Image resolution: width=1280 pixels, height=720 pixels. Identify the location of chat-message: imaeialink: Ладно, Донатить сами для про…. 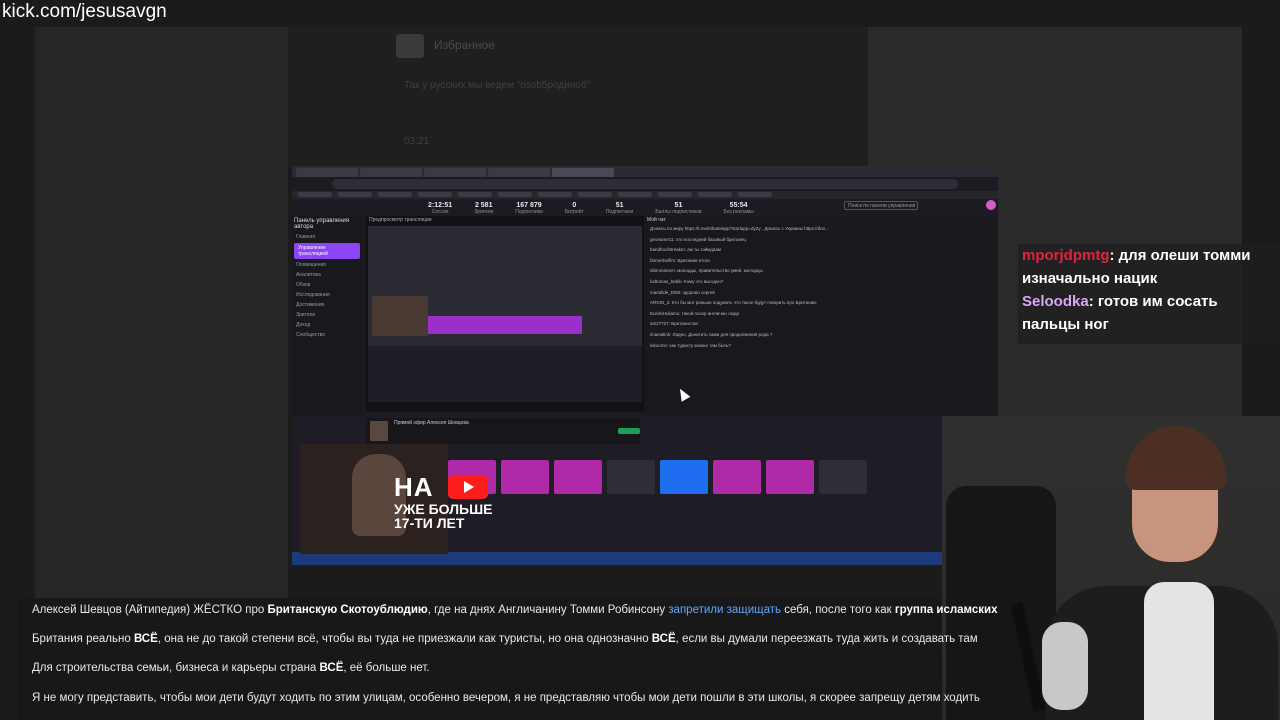
(711, 334).